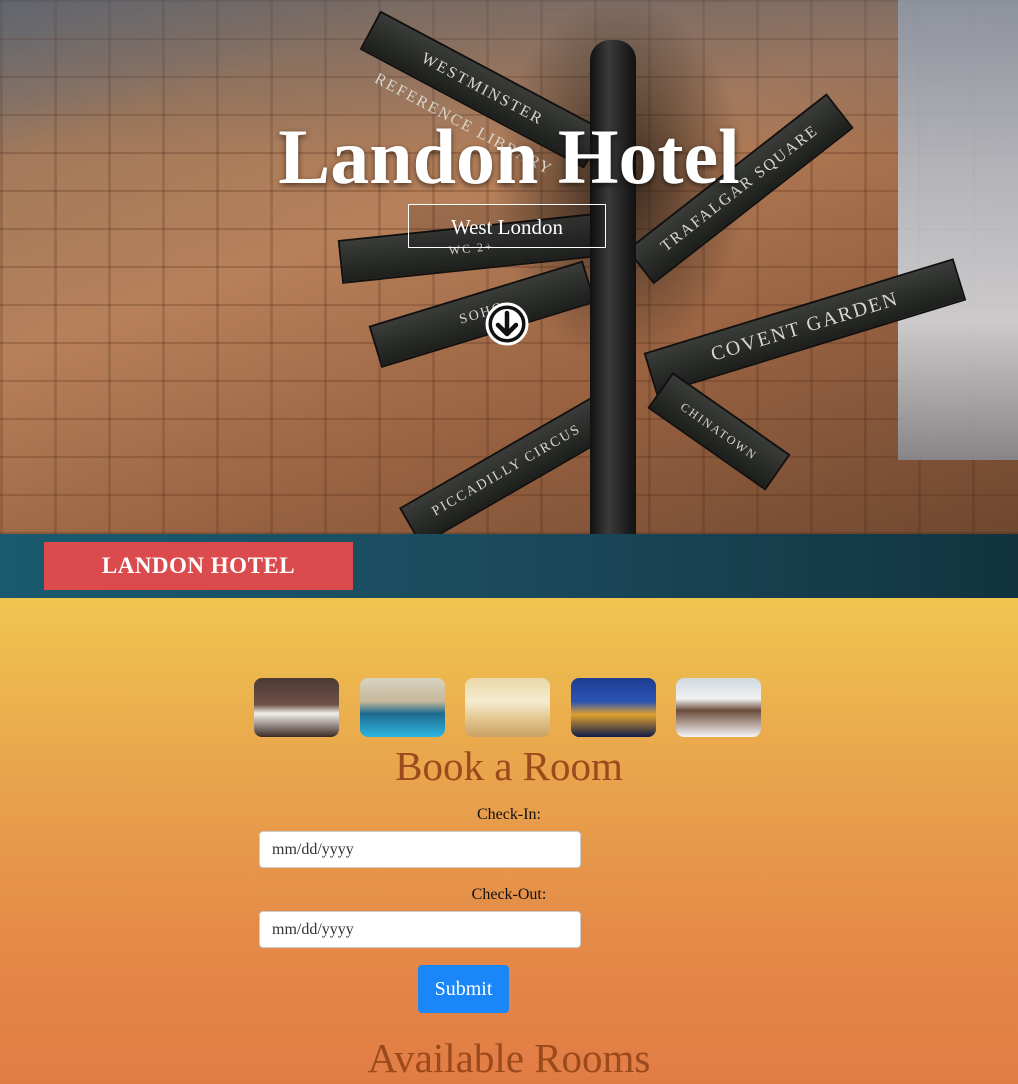  I want to click on checkout-label: Check-Out:, so click(509, 894).